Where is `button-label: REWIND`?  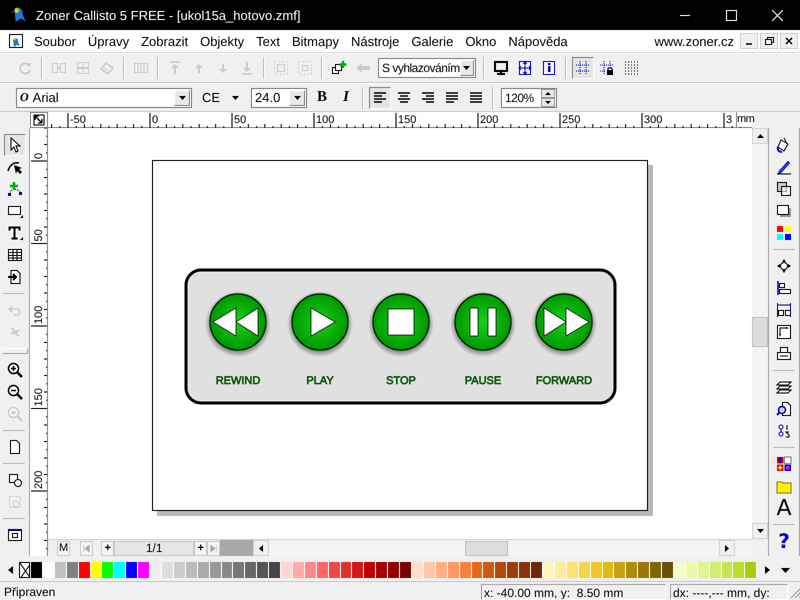 button-label: REWIND is located at coordinates (238, 381).